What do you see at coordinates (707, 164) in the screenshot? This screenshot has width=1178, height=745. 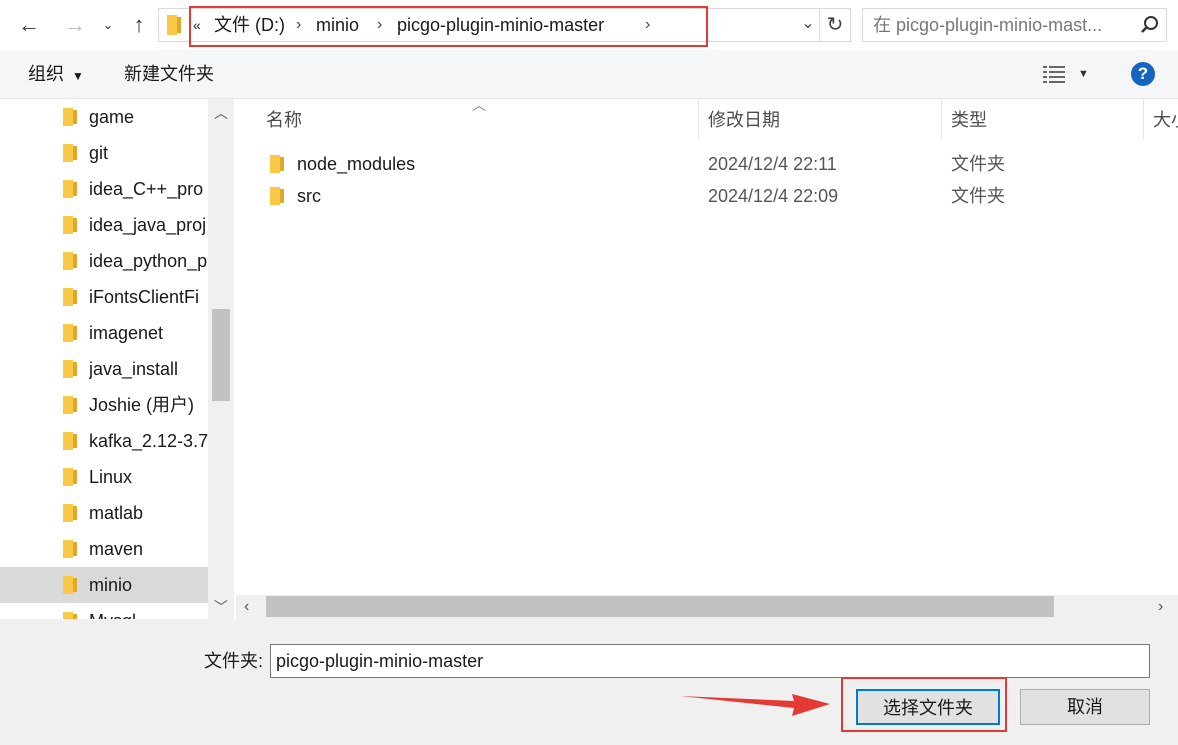 I see `table-row: node_modules 2024/12/4 22:11 文件夹` at bounding box center [707, 164].